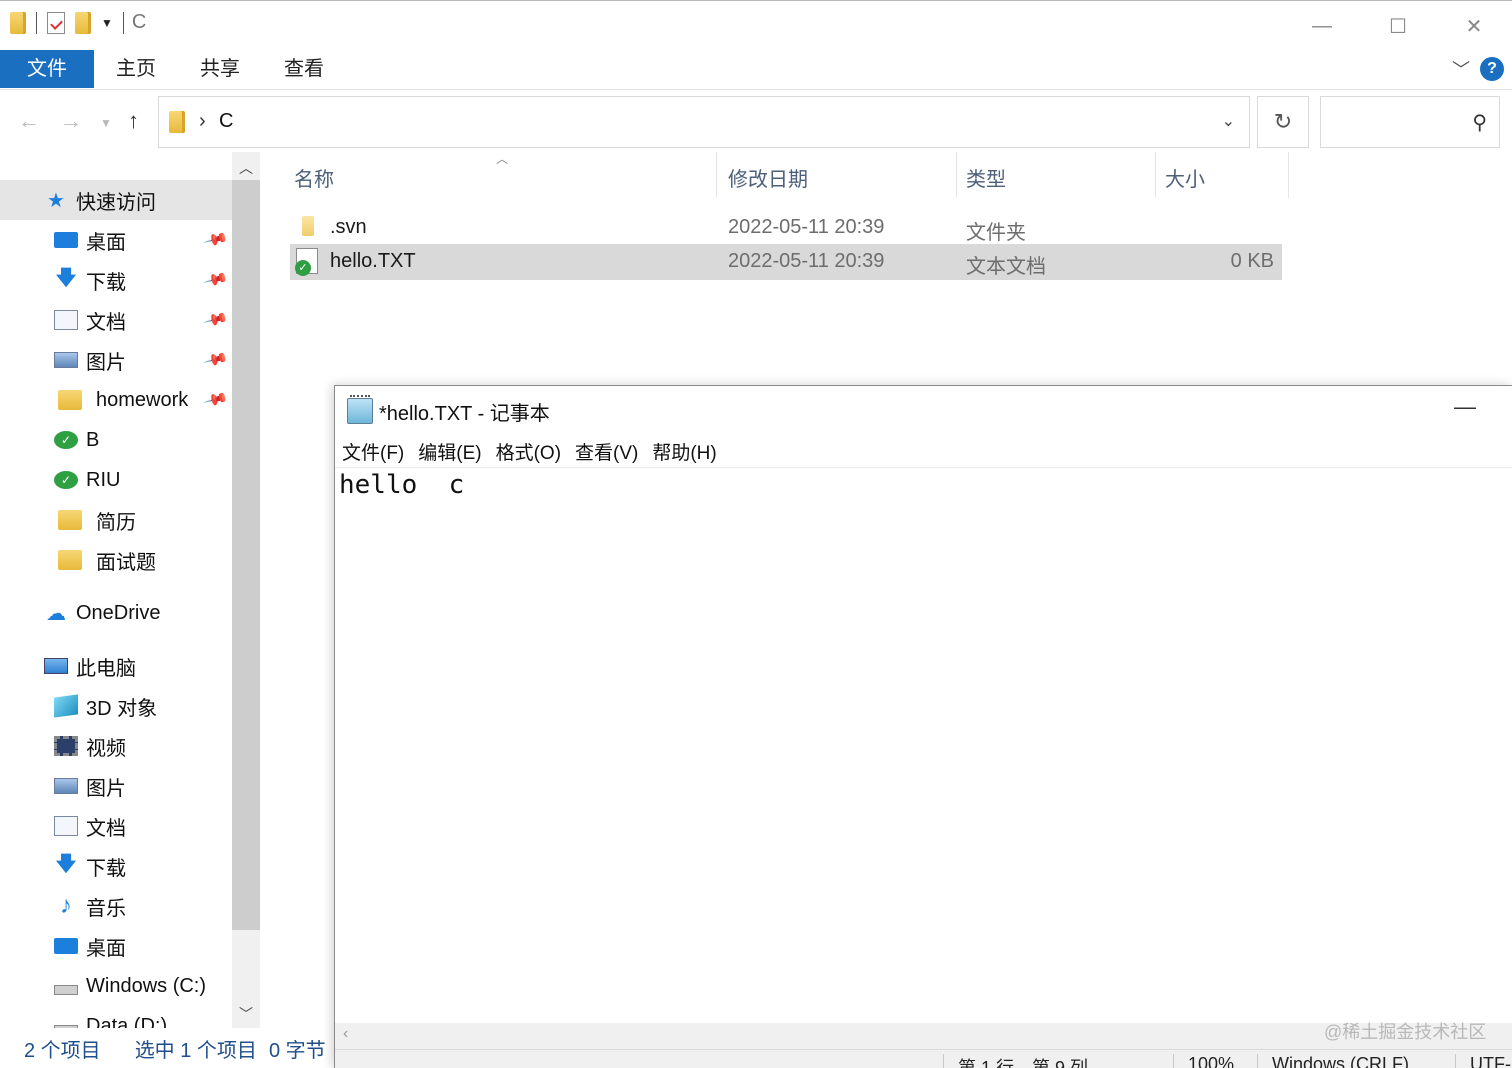  What do you see at coordinates (116, 866) in the screenshot?
I see `sidebar-item-pc-downloads: 🡇 下载` at bounding box center [116, 866].